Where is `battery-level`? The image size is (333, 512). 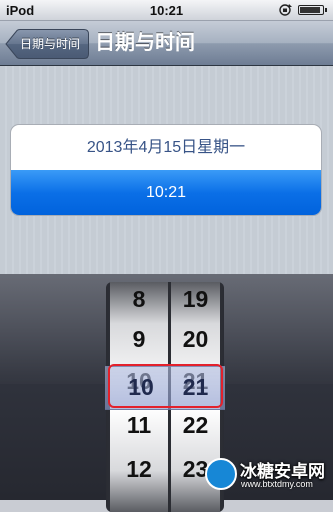
battery-level is located at coordinates (310, 10).